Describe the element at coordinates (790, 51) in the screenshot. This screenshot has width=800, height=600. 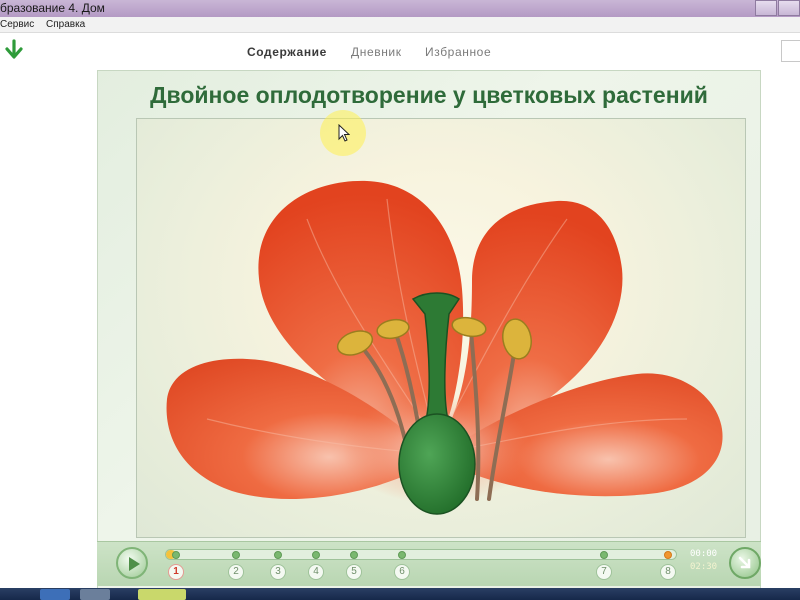
I see `search-input` at that location.